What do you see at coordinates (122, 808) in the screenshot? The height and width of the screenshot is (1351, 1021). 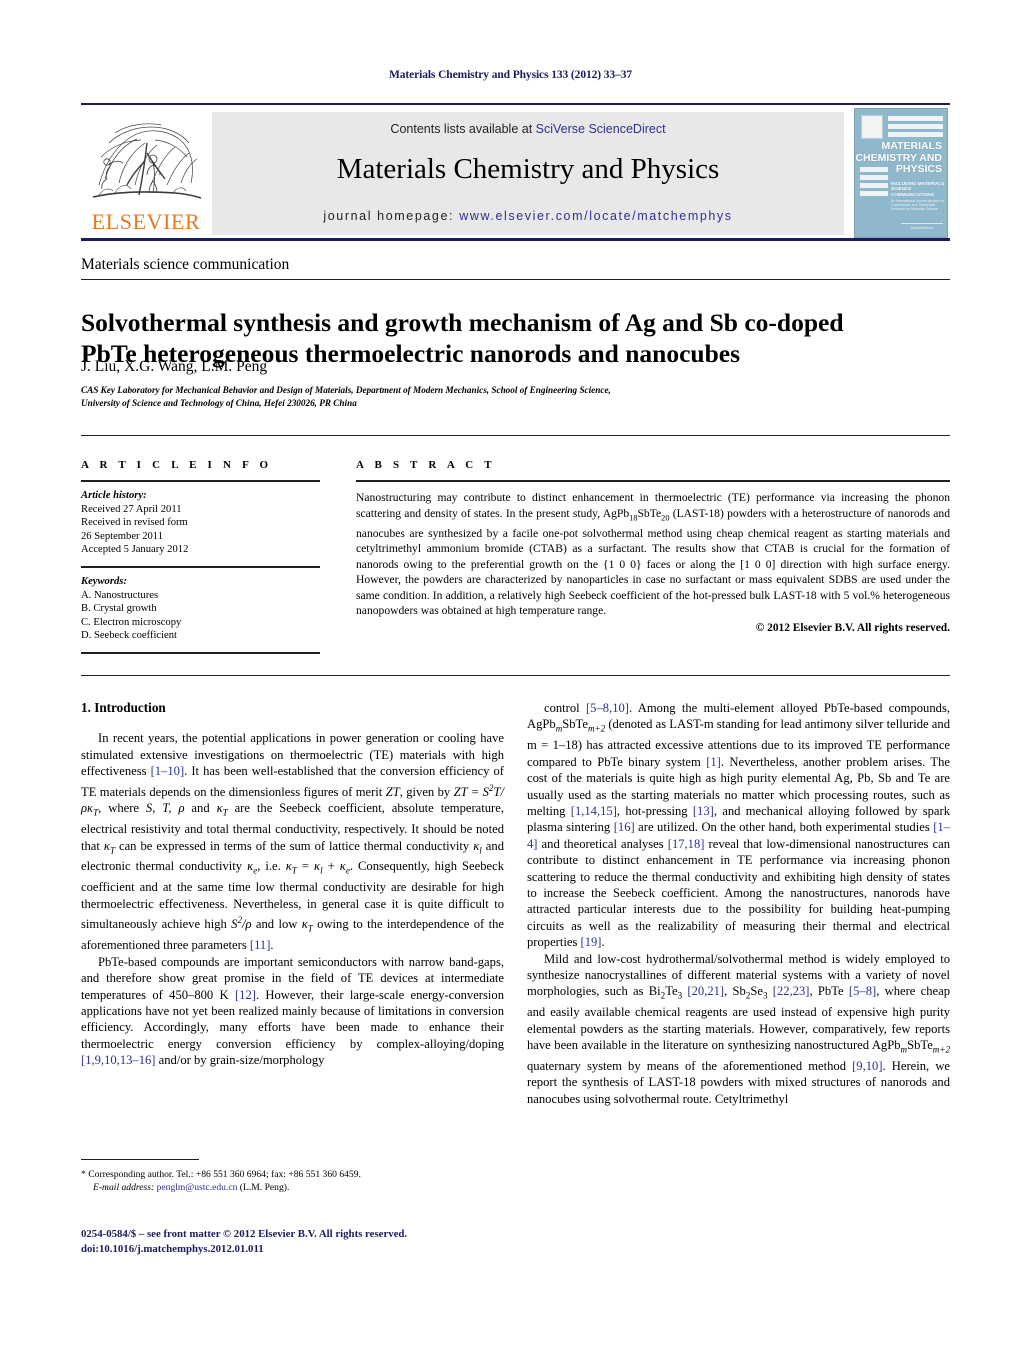 I see `text-run: , where` at bounding box center [122, 808].